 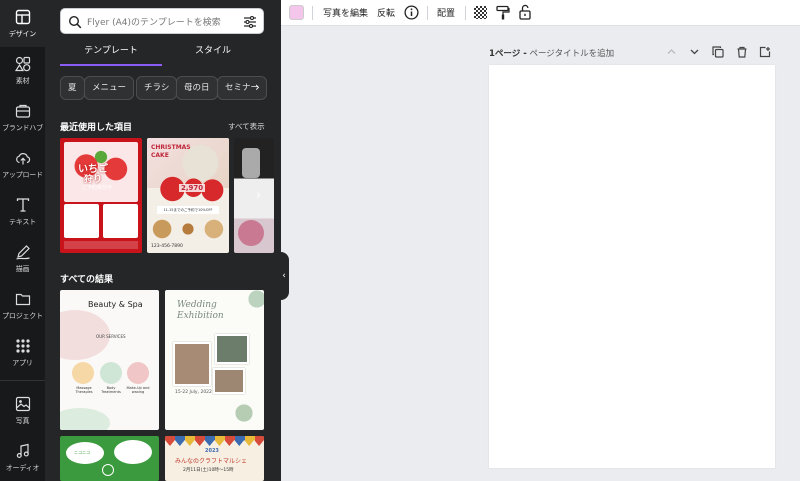 I want to click on rail-label: 描画, so click(x=22, y=268).